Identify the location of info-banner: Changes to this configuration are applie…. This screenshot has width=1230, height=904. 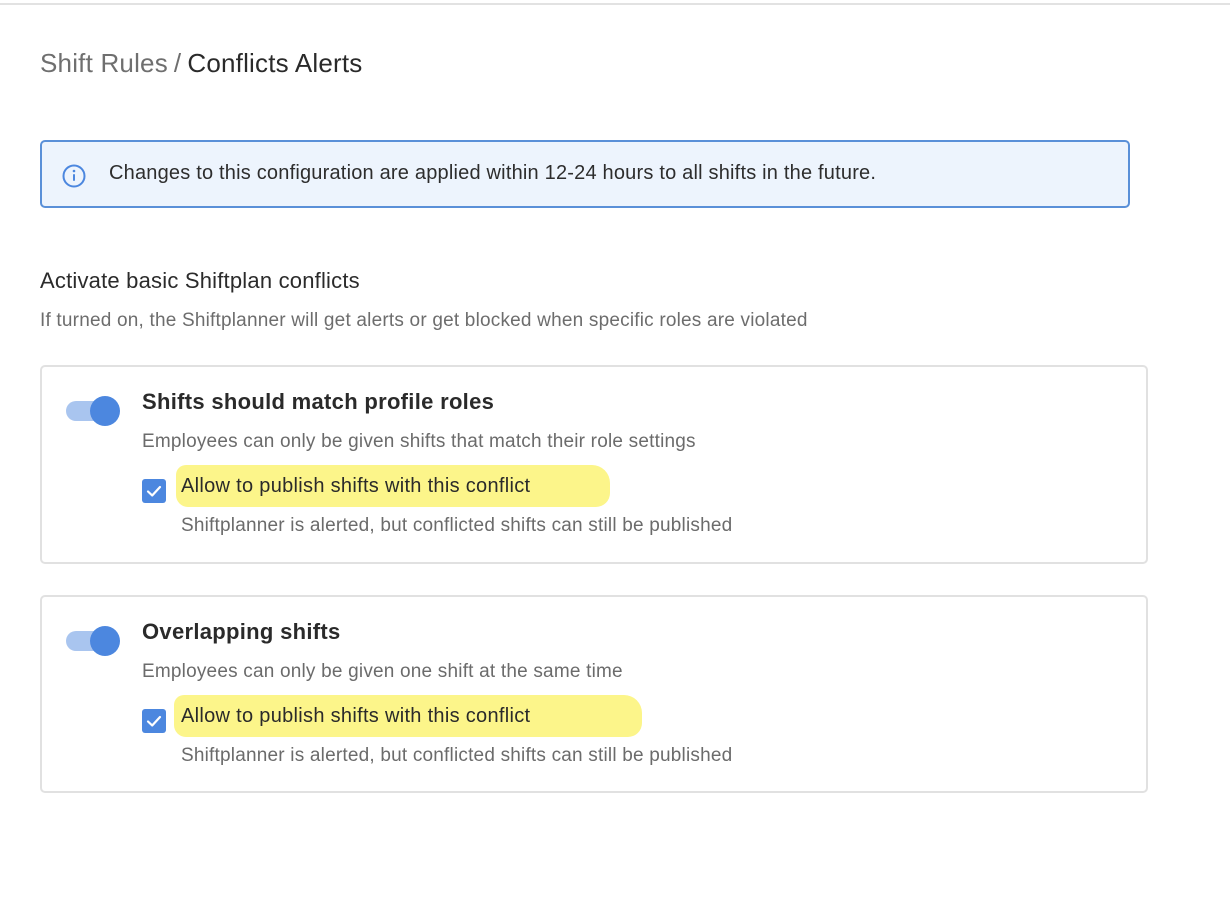
(585, 174).